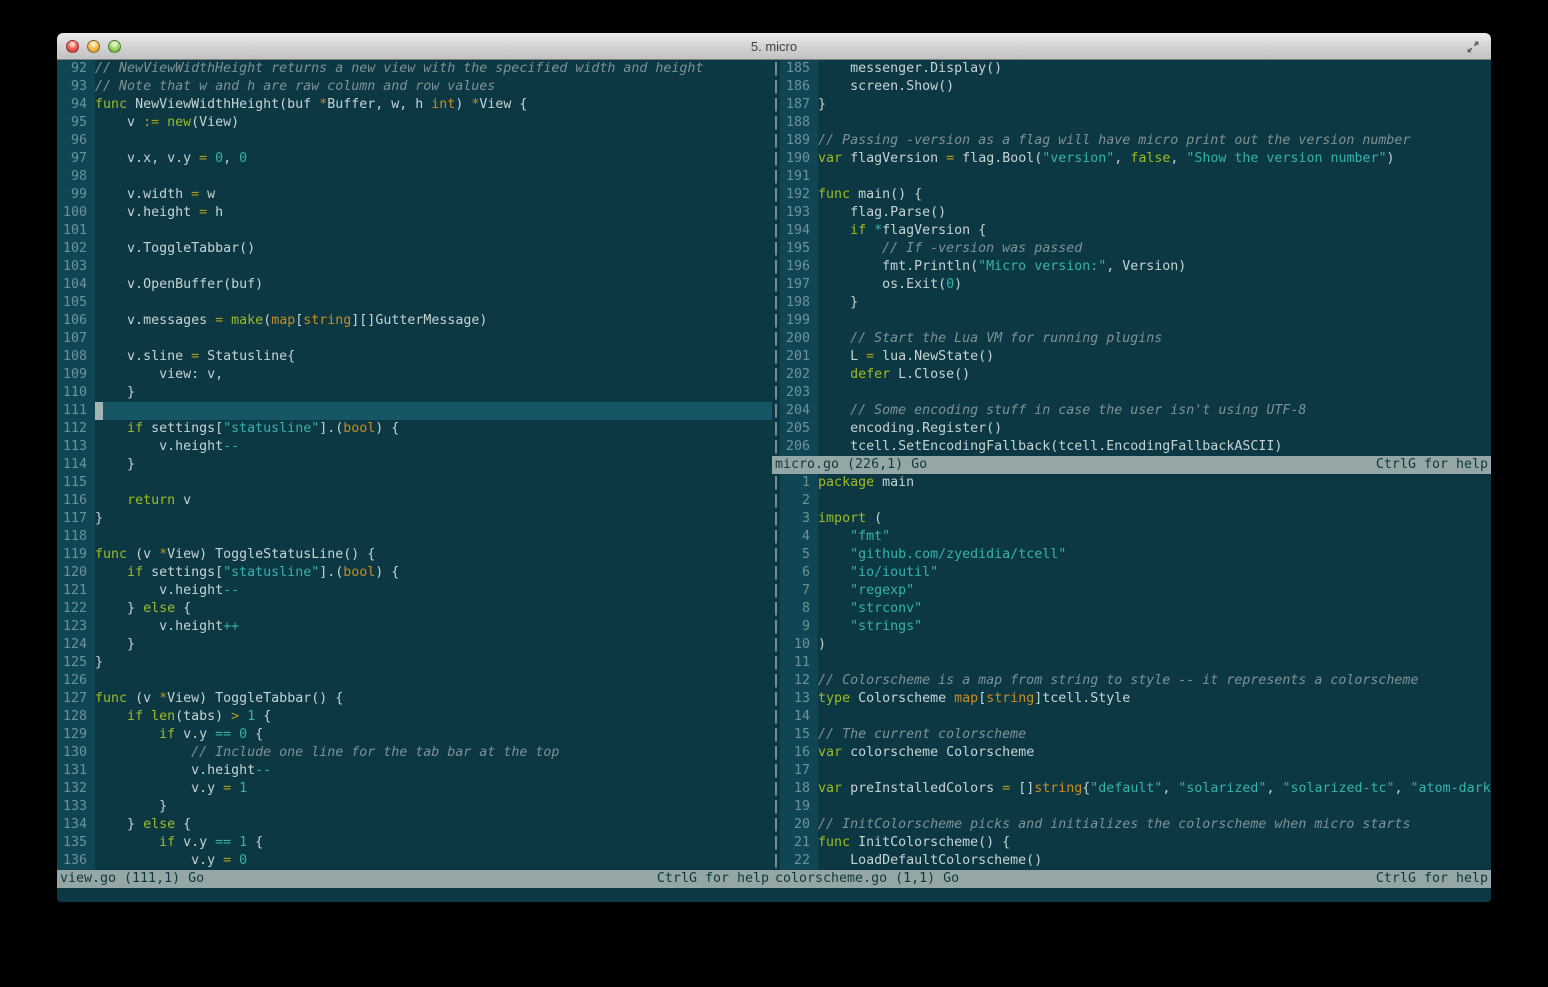  What do you see at coordinates (1131, 393) in the screenshot?
I see `code-line: | 203` at bounding box center [1131, 393].